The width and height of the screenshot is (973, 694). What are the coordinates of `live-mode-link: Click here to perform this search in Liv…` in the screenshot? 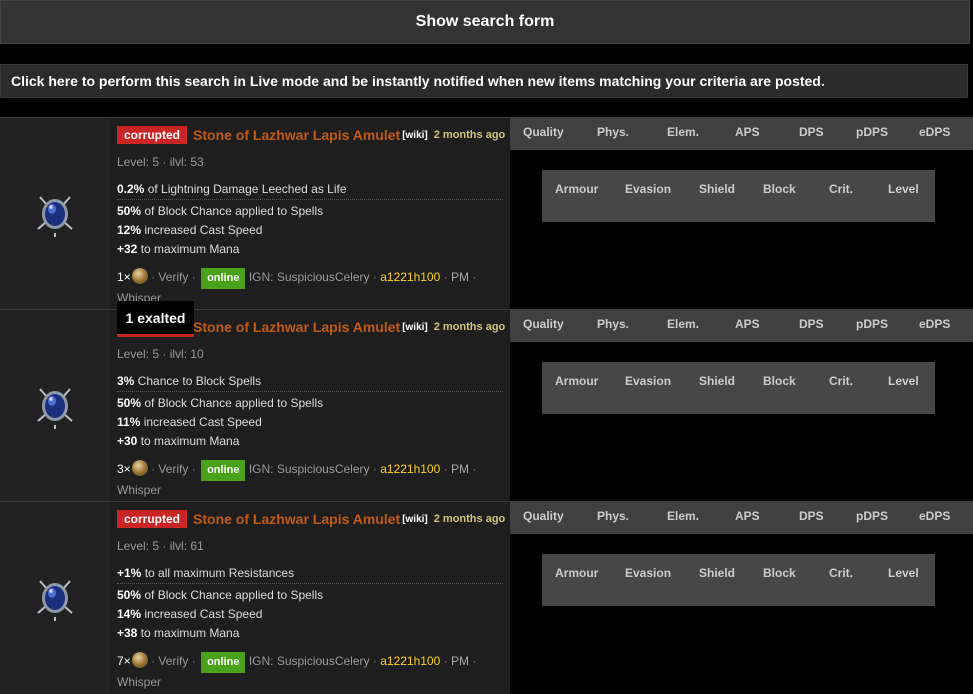 It's located at (484, 81).